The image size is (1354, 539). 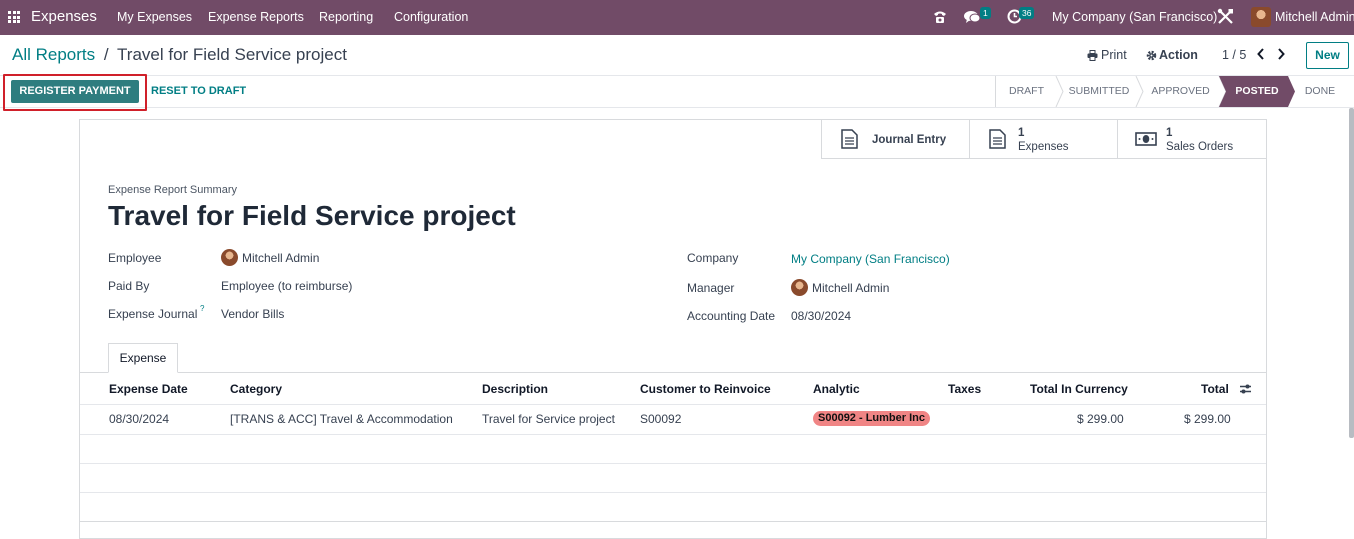 I want to click on phone-icon, so click(x=940, y=17).